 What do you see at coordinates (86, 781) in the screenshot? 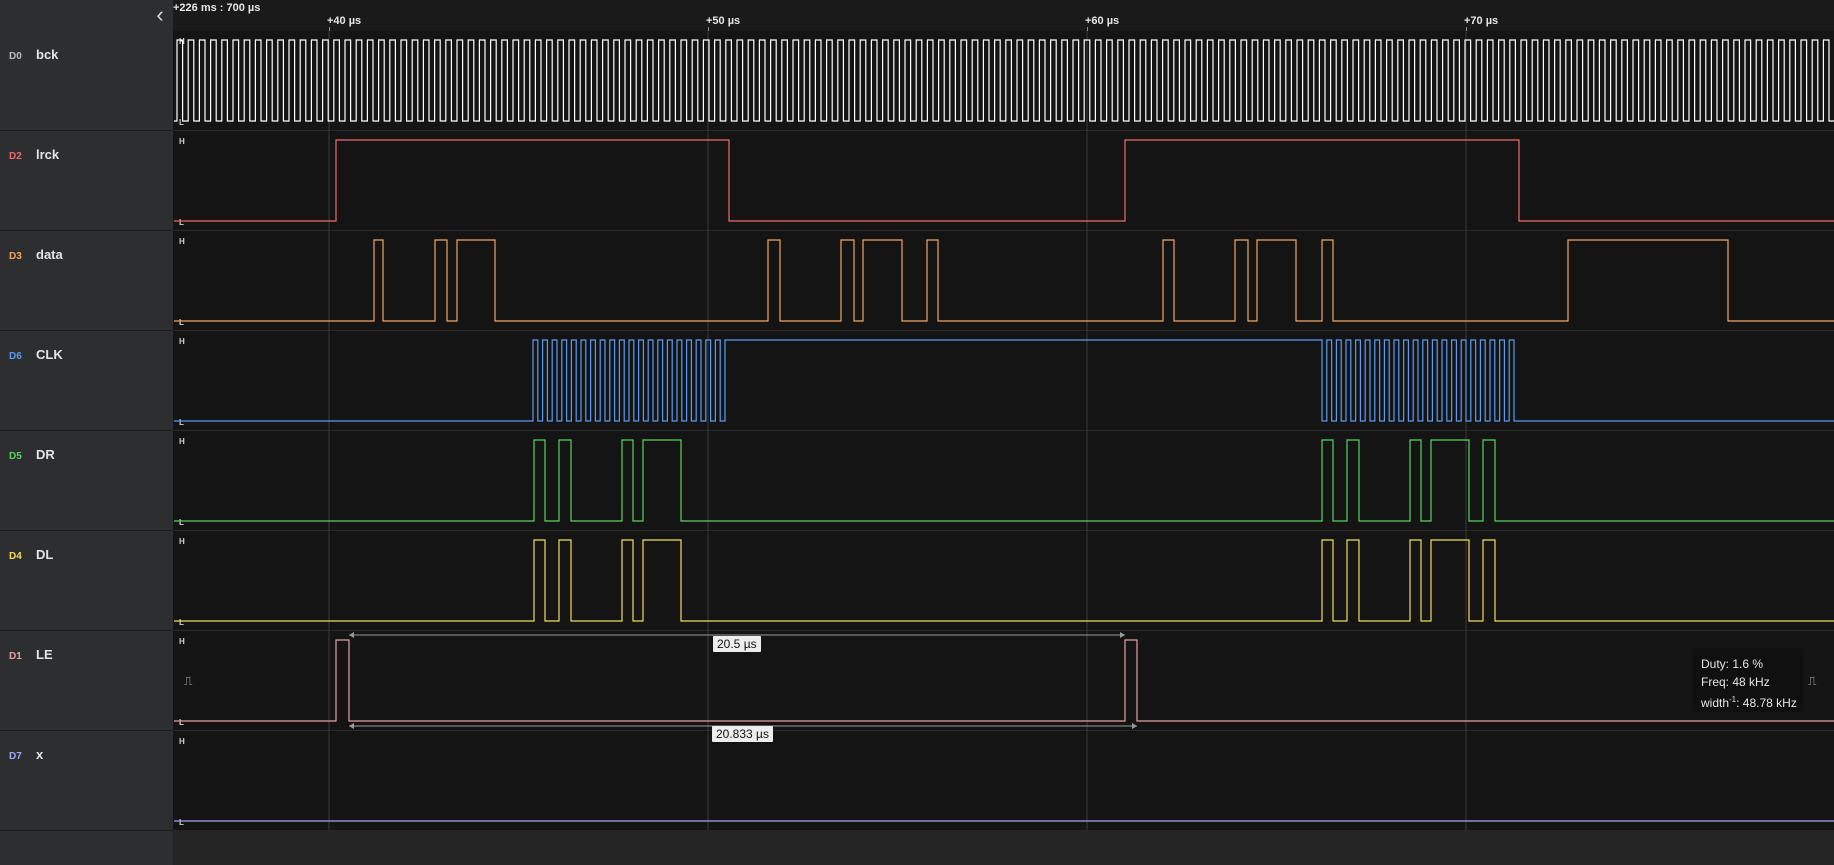
I see `channel-label-d7: D7 x` at bounding box center [86, 781].